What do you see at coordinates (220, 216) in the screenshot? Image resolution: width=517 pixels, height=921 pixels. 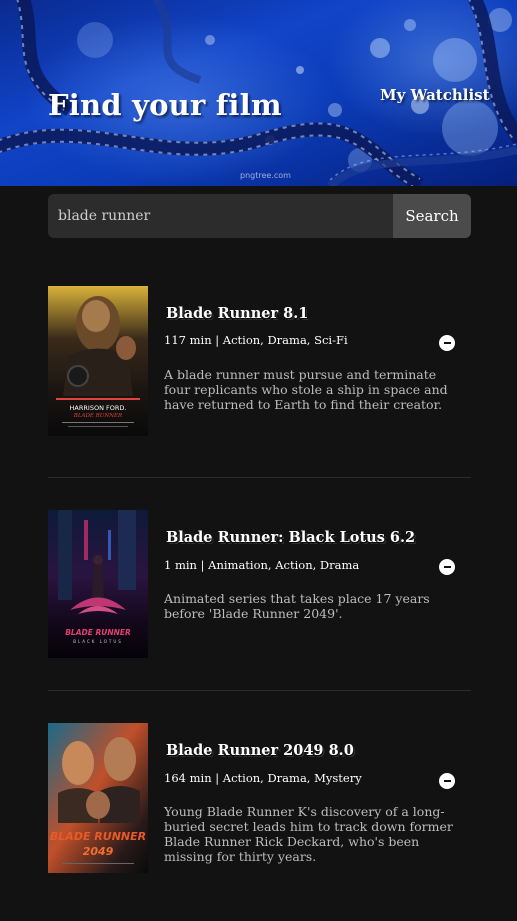 I see `search-input` at bounding box center [220, 216].